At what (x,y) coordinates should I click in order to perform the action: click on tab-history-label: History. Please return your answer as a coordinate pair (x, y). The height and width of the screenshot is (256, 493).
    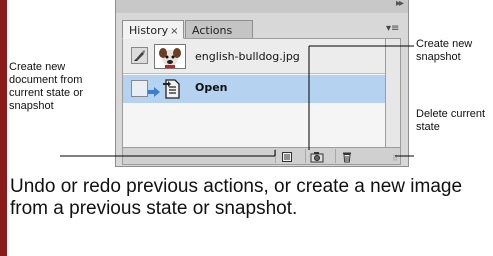
    Looking at the image, I should click on (149, 30).